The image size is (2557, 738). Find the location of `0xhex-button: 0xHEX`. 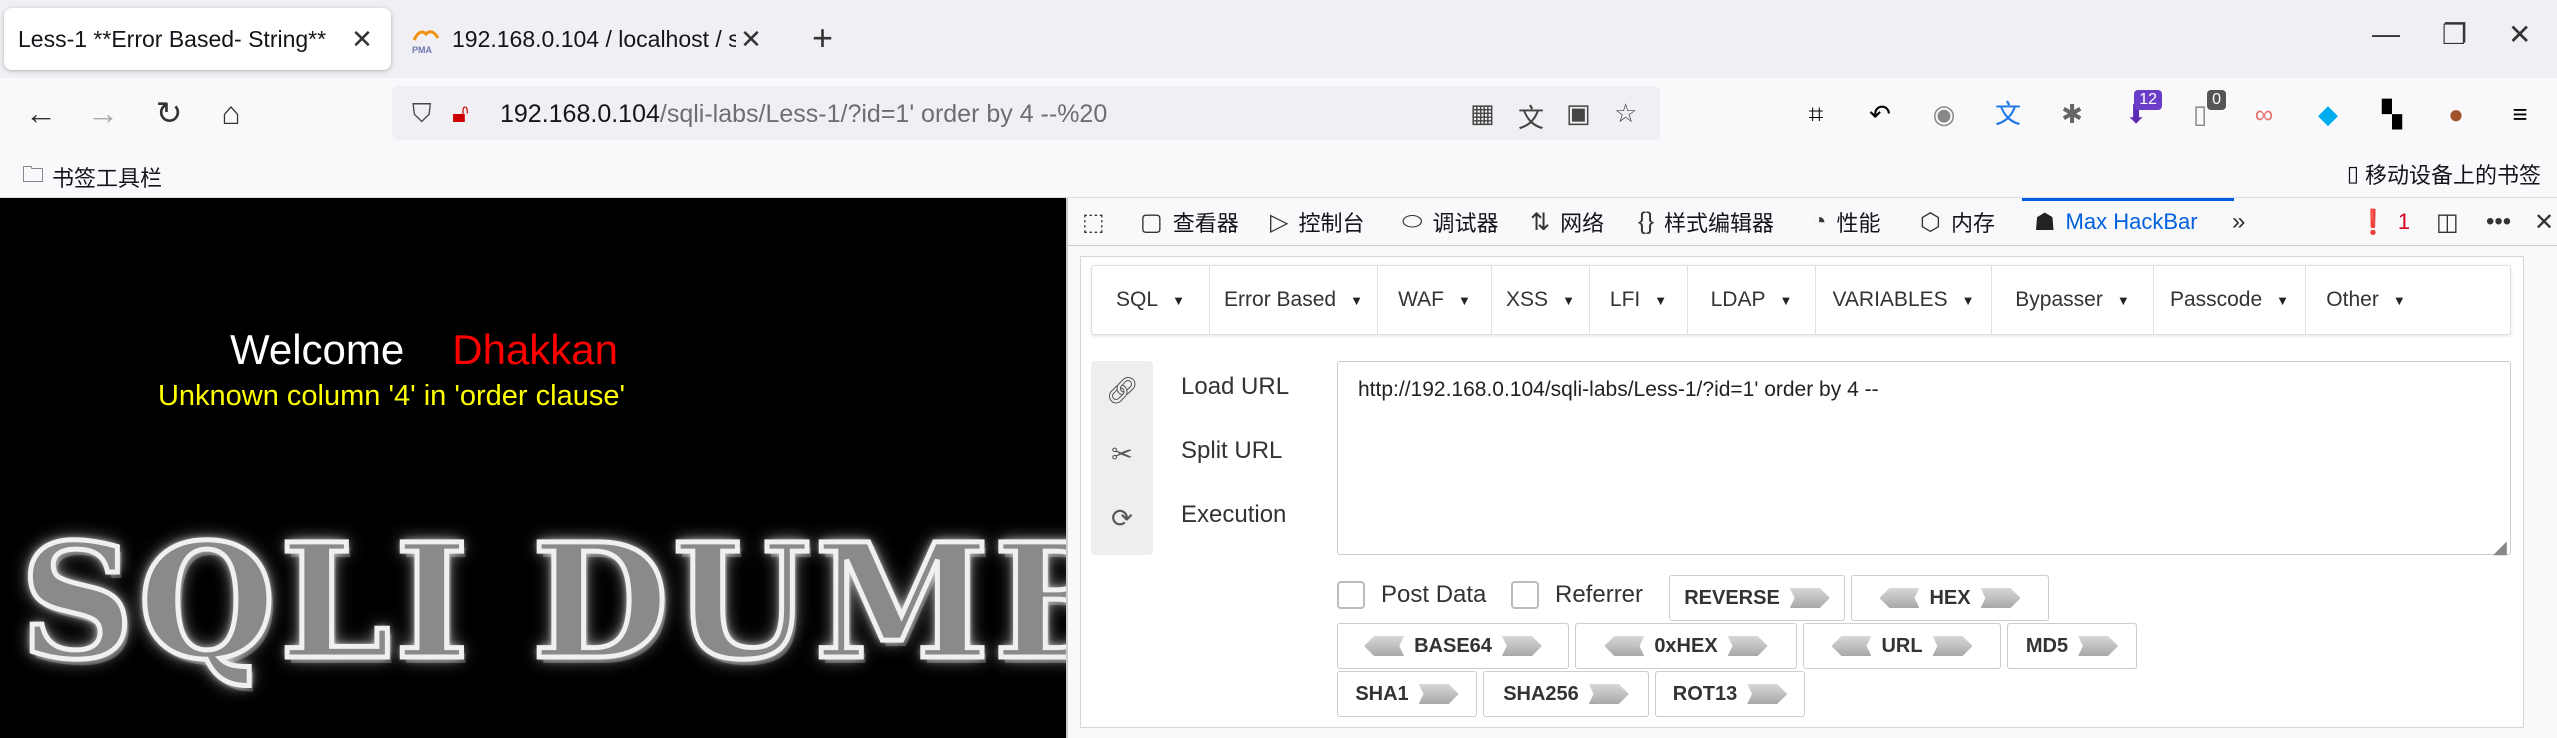

0xhex-button: 0xHEX is located at coordinates (1686, 646).